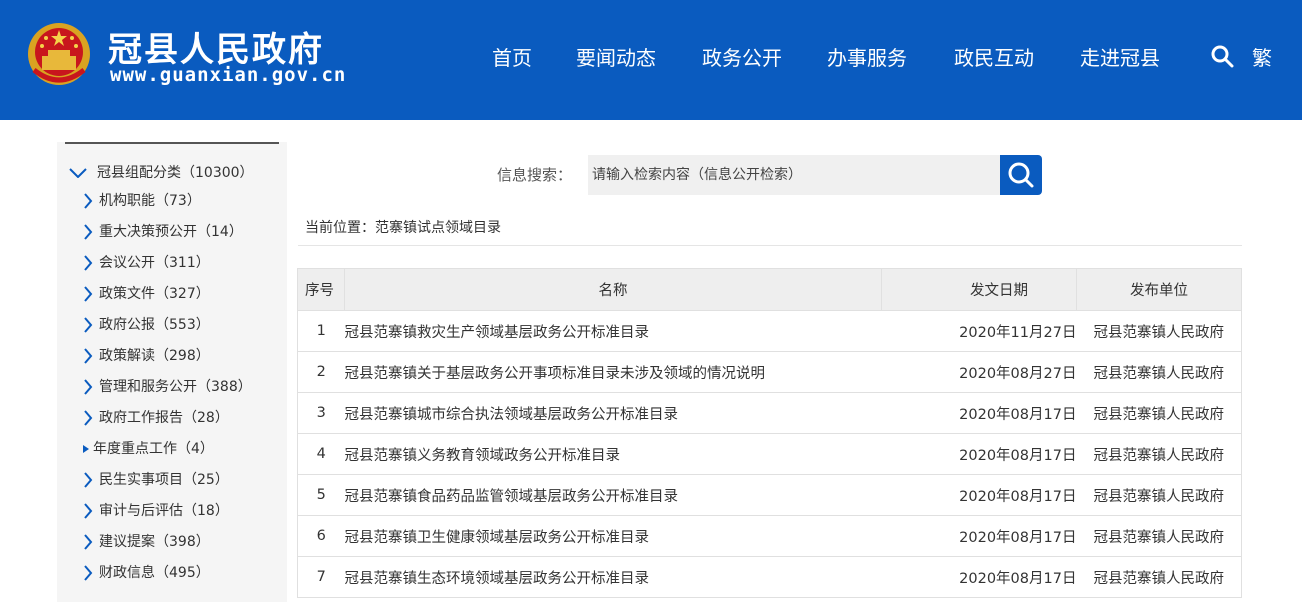 The width and height of the screenshot is (1302, 602). What do you see at coordinates (613, 454) in the screenshot?
I see `document-title-link: 冠县范寨镇义务教育领域政务公开标准目录` at bounding box center [613, 454].